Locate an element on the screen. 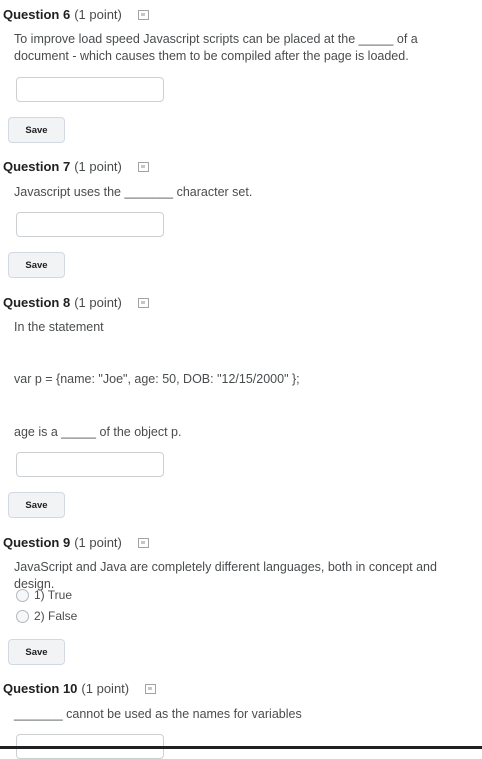 This screenshot has height=759, width=482. option-true: 1) True is located at coordinates (44, 595).